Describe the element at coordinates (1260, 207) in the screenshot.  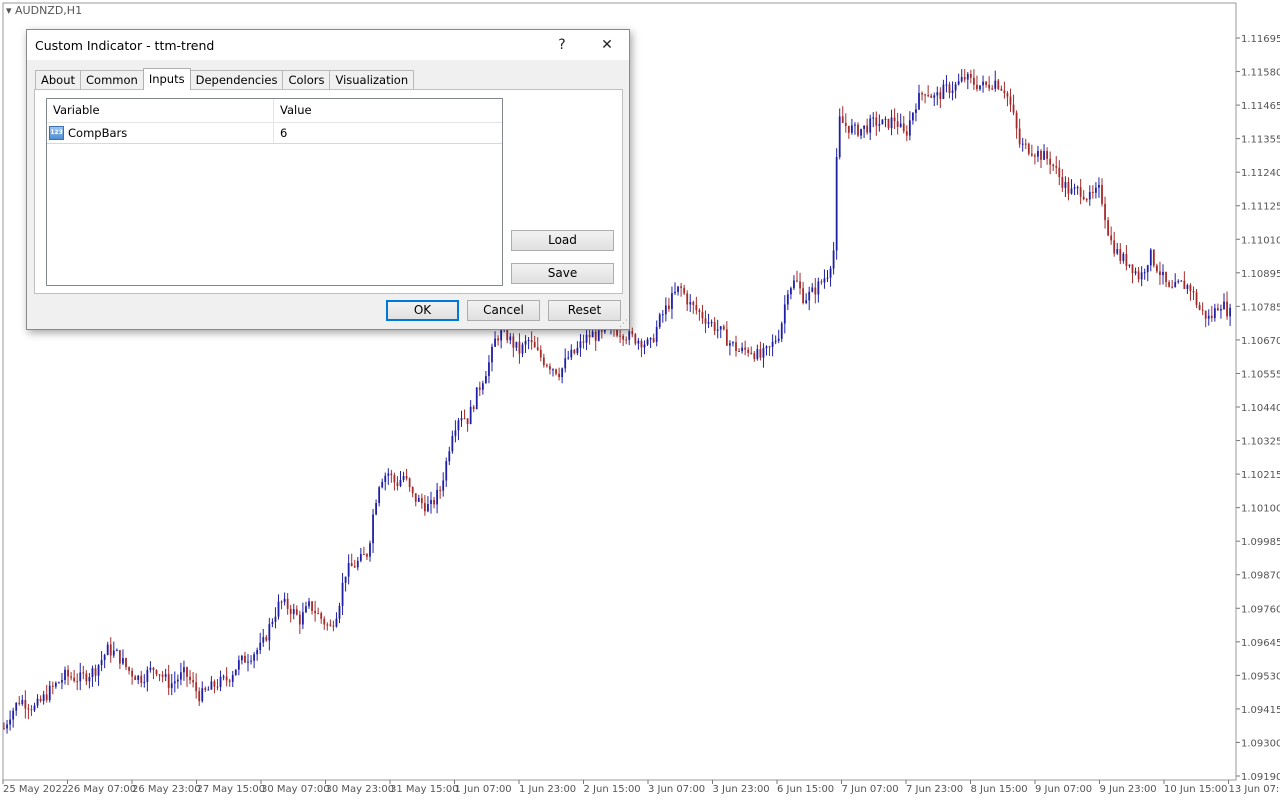
I see `price-axis-label: 1.11125` at that location.